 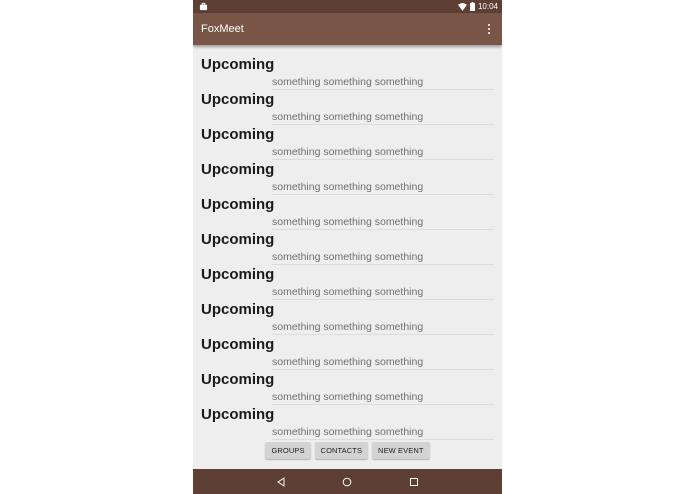 What do you see at coordinates (462, 6) in the screenshot?
I see `wifi-icon` at bounding box center [462, 6].